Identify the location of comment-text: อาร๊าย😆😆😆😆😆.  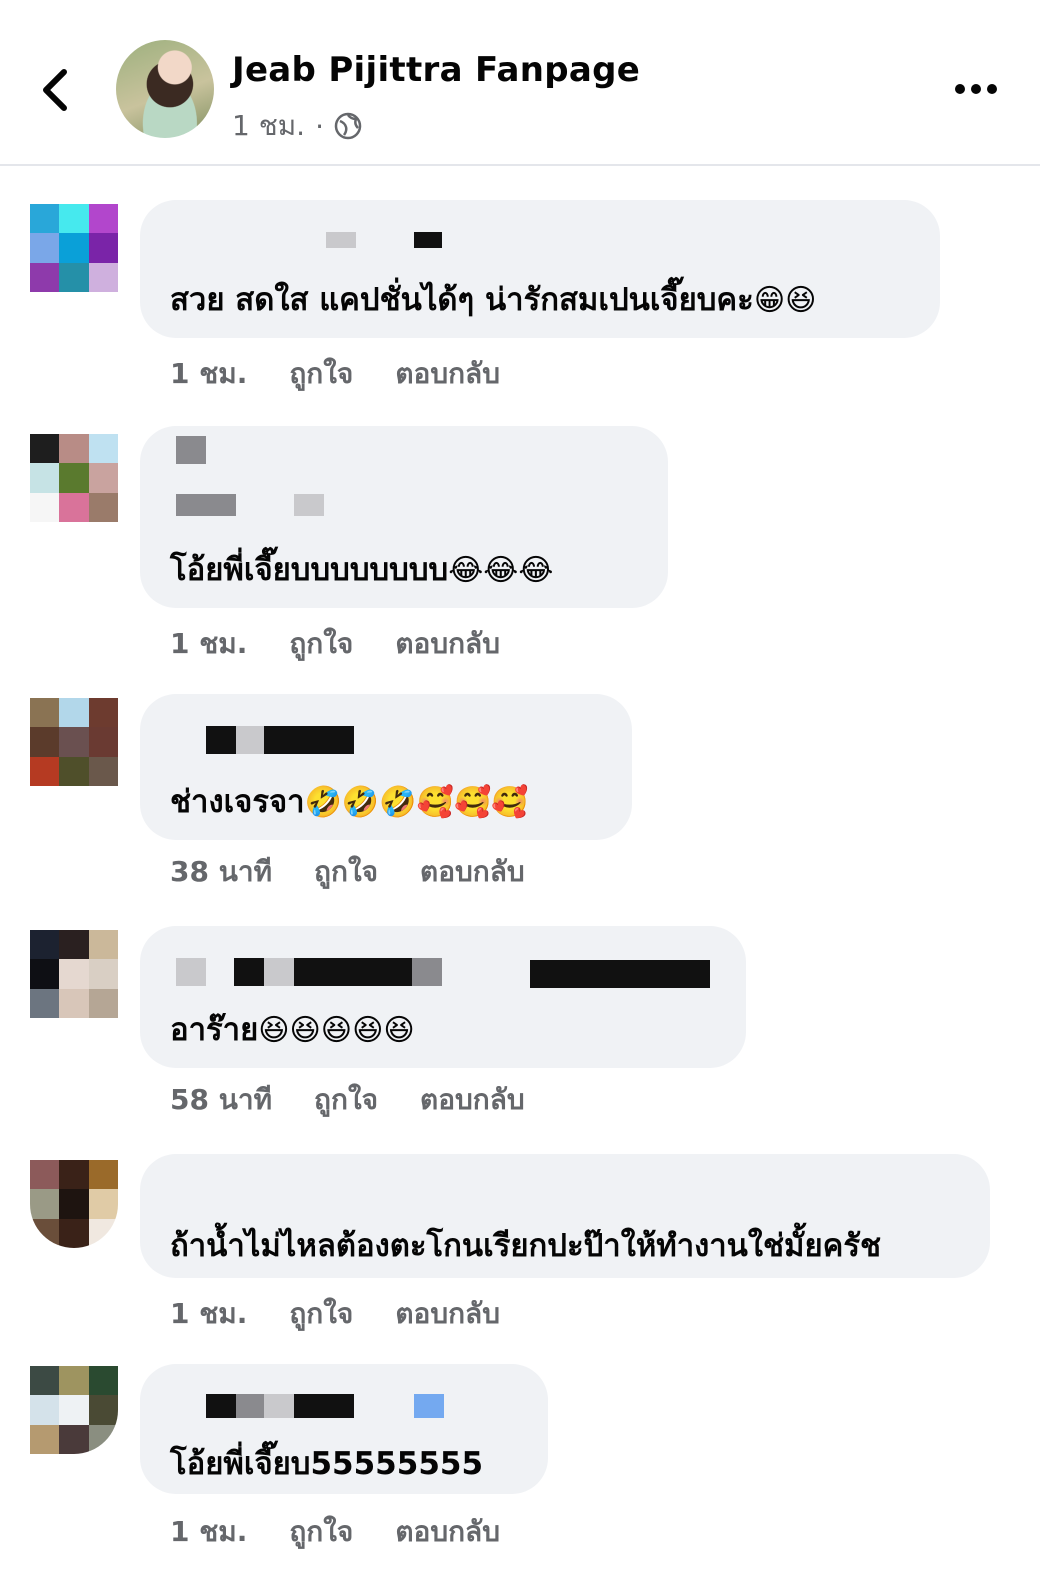
(292, 1030).